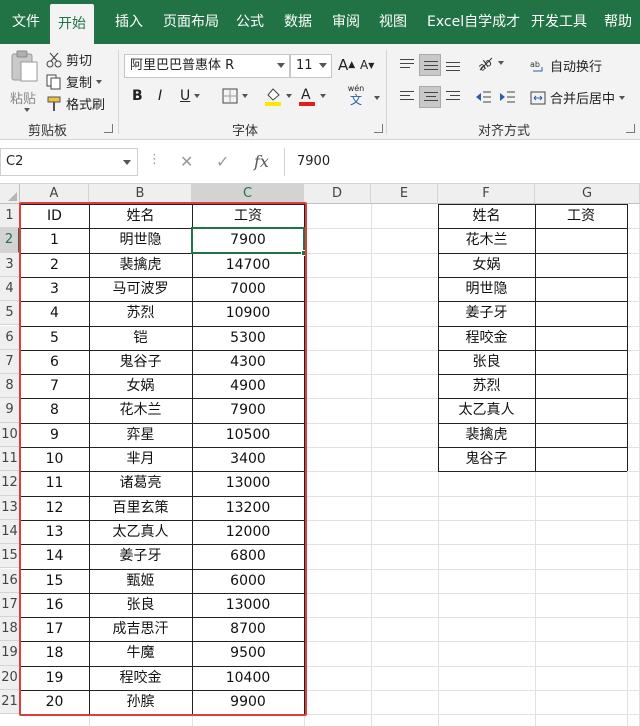 The image size is (640, 726). Describe the element at coordinates (566, 66) in the screenshot. I see `wrap-text-button: ab 自动换行` at that location.